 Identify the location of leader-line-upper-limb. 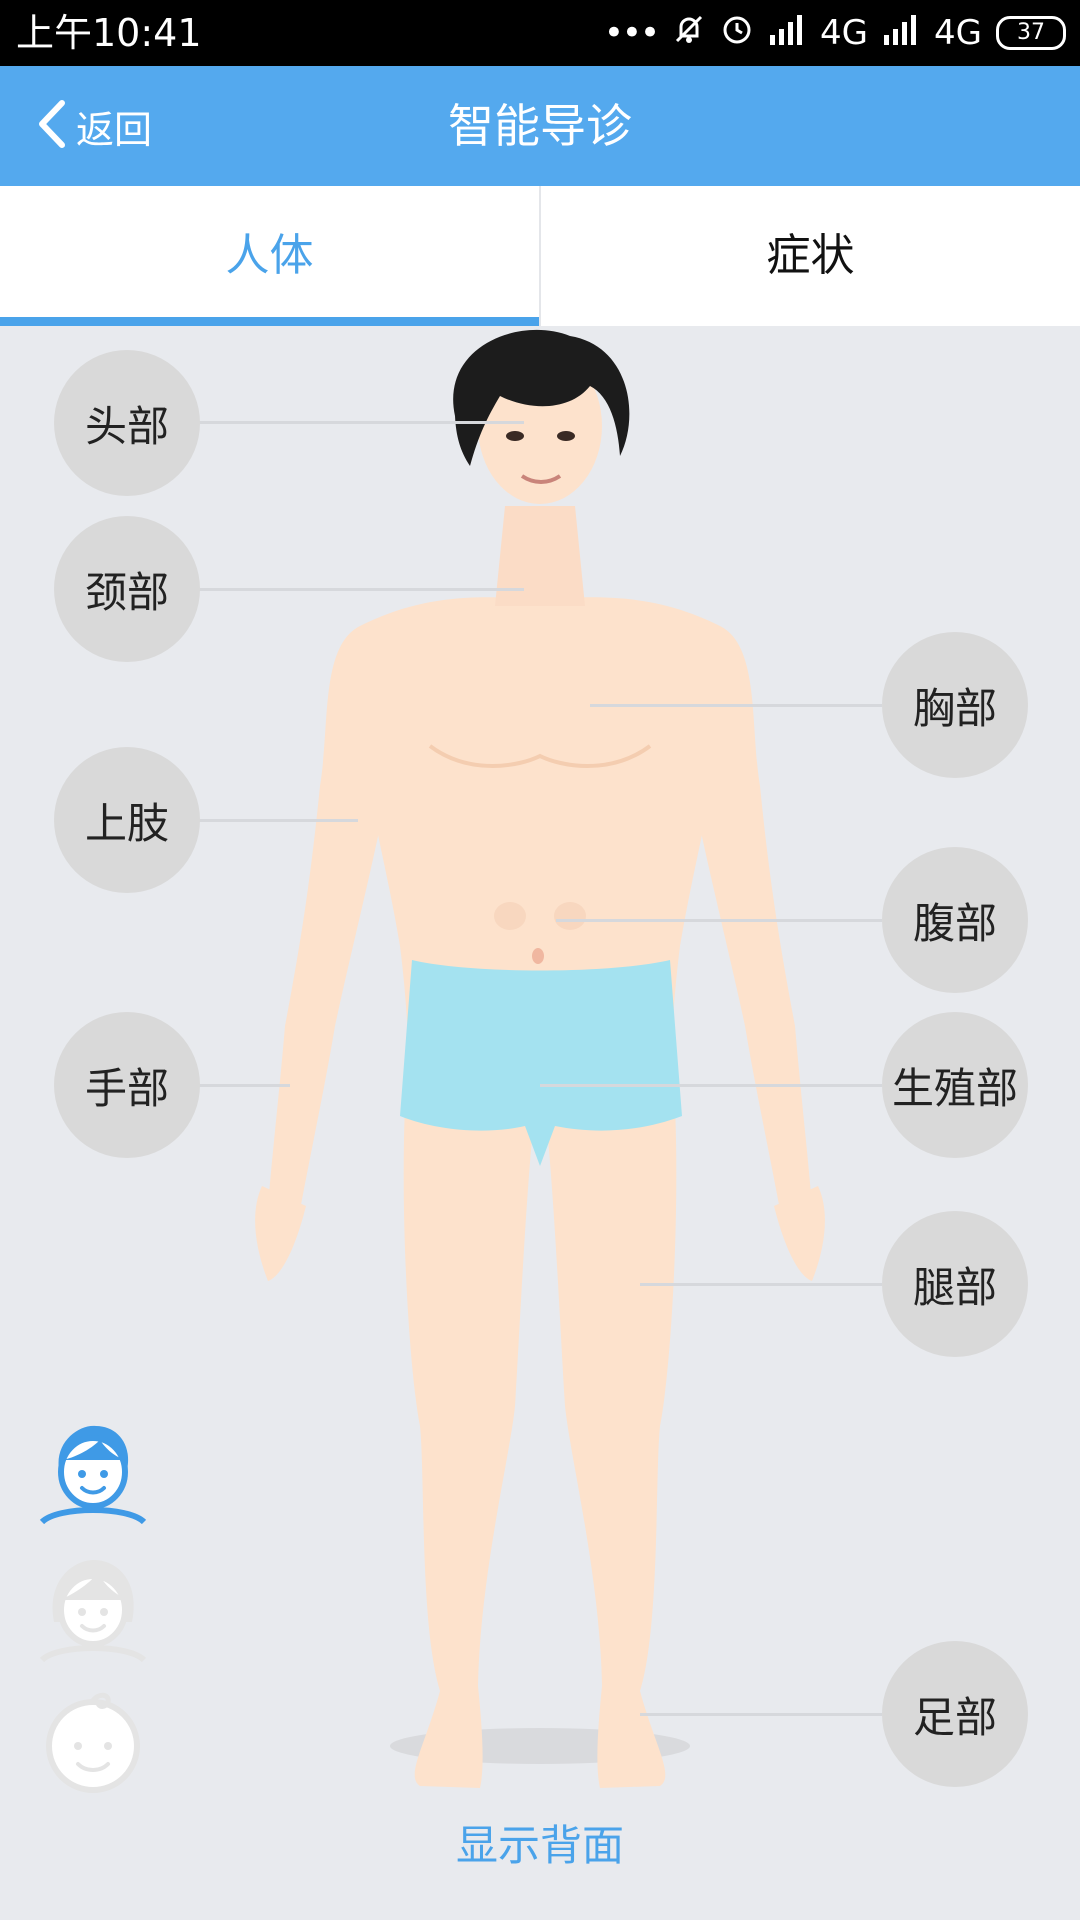
(278, 820).